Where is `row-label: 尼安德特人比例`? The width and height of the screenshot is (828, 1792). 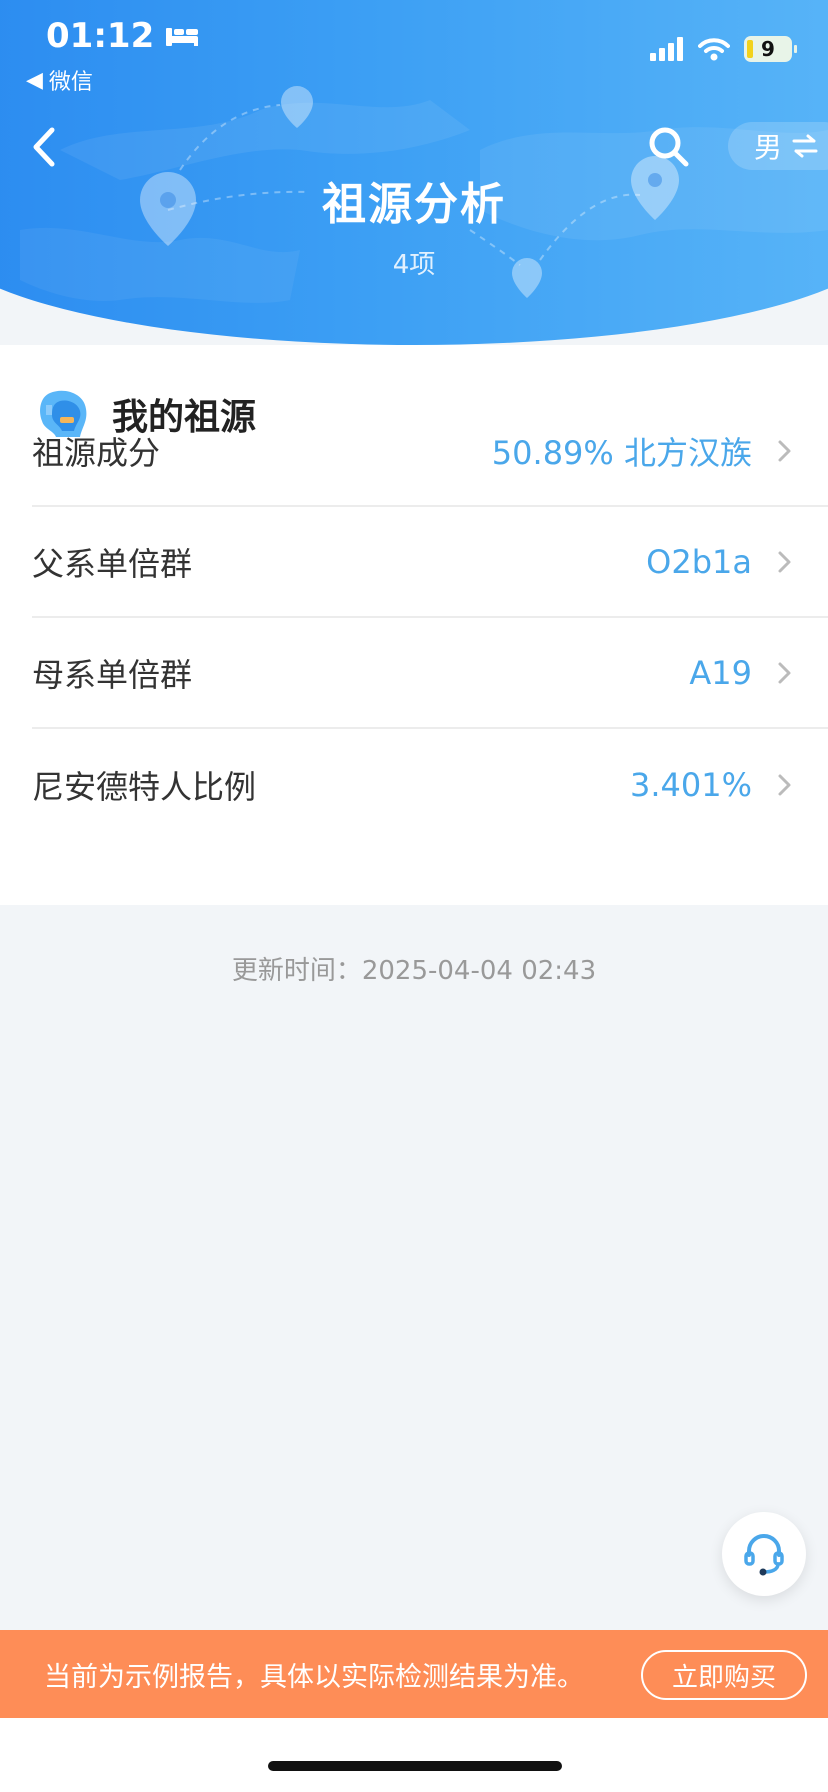 row-label: 尼安德特人比例 is located at coordinates (144, 786).